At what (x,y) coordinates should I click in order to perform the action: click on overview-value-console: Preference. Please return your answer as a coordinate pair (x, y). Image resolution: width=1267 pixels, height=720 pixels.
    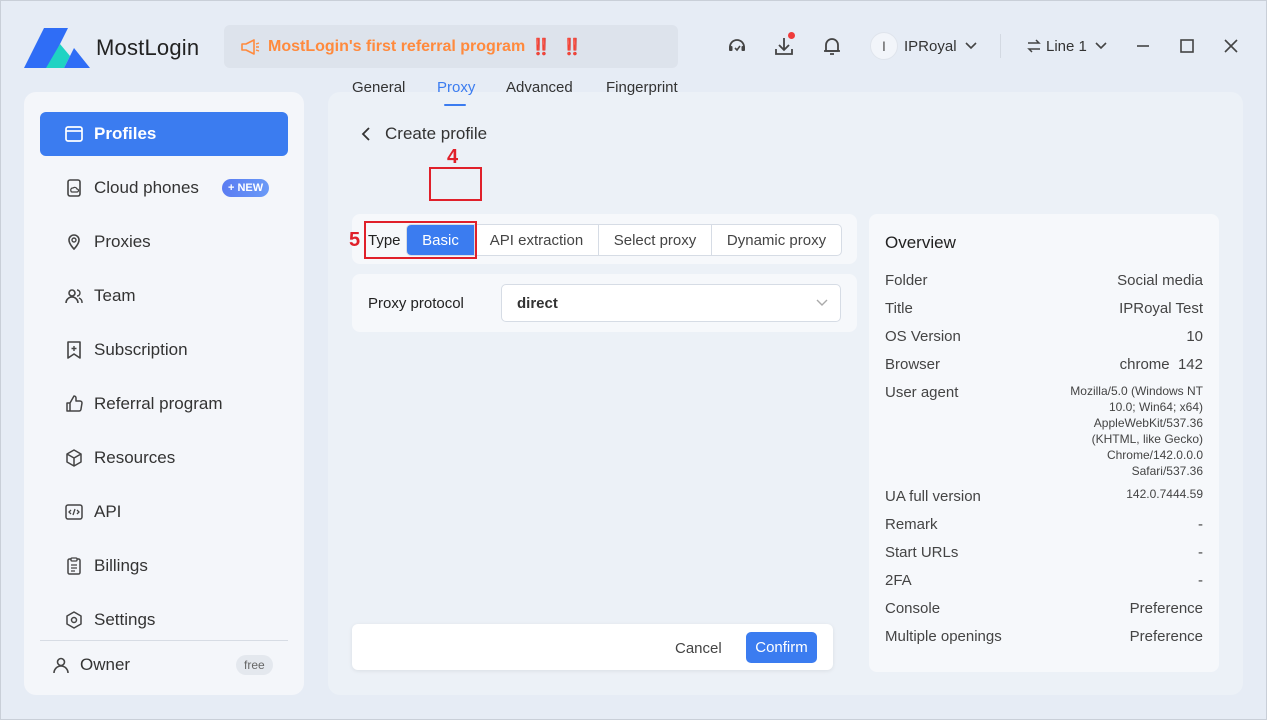
    Looking at the image, I should click on (1166, 608).